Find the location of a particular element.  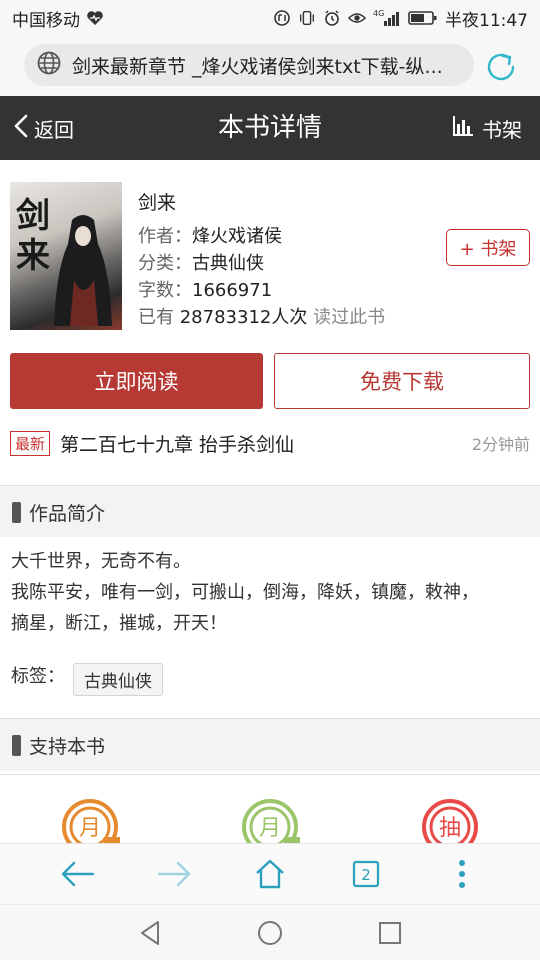

more-menu-icon is located at coordinates (462, 874).